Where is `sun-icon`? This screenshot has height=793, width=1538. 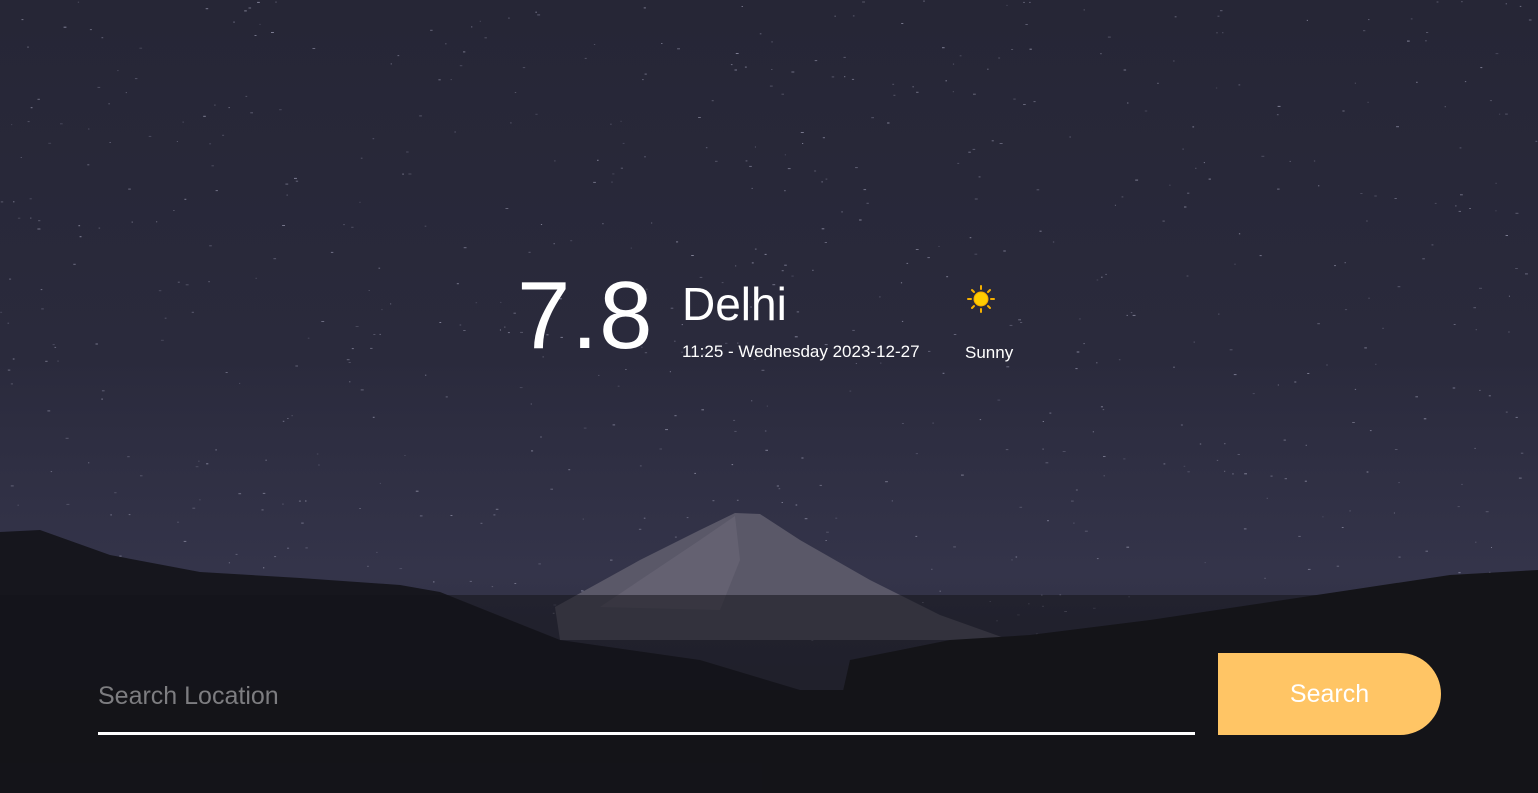 sun-icon is located at coordinates (981, 299).